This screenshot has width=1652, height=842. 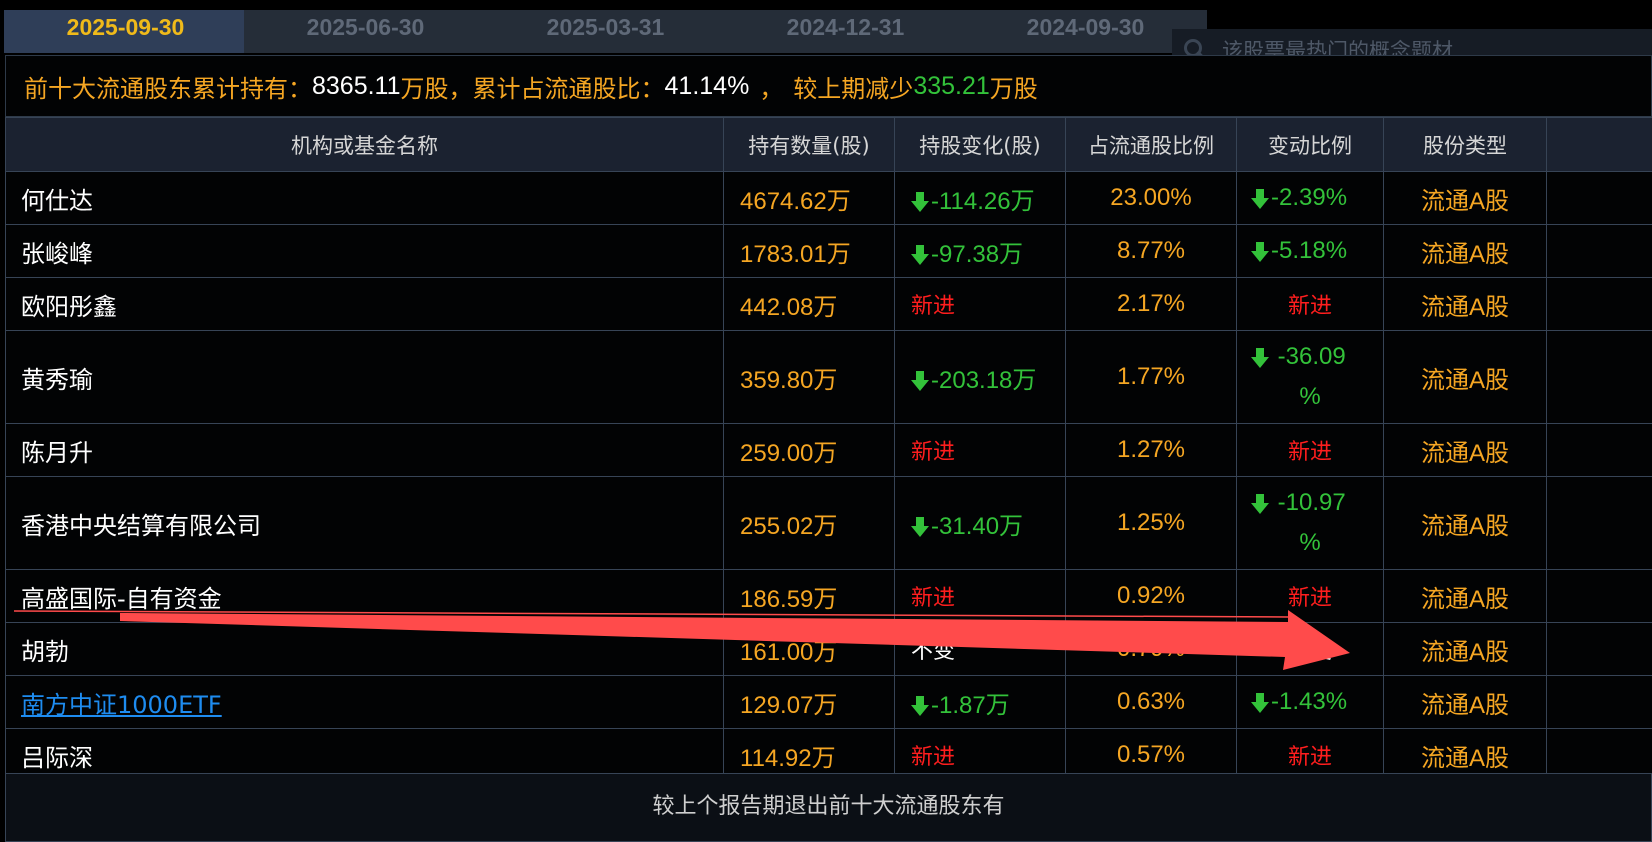 What do you see at coordinates (125, 31) in the screenshot?
I see `tab-2025-09-30: 2025-09-30` at bounding box center [125, 31].